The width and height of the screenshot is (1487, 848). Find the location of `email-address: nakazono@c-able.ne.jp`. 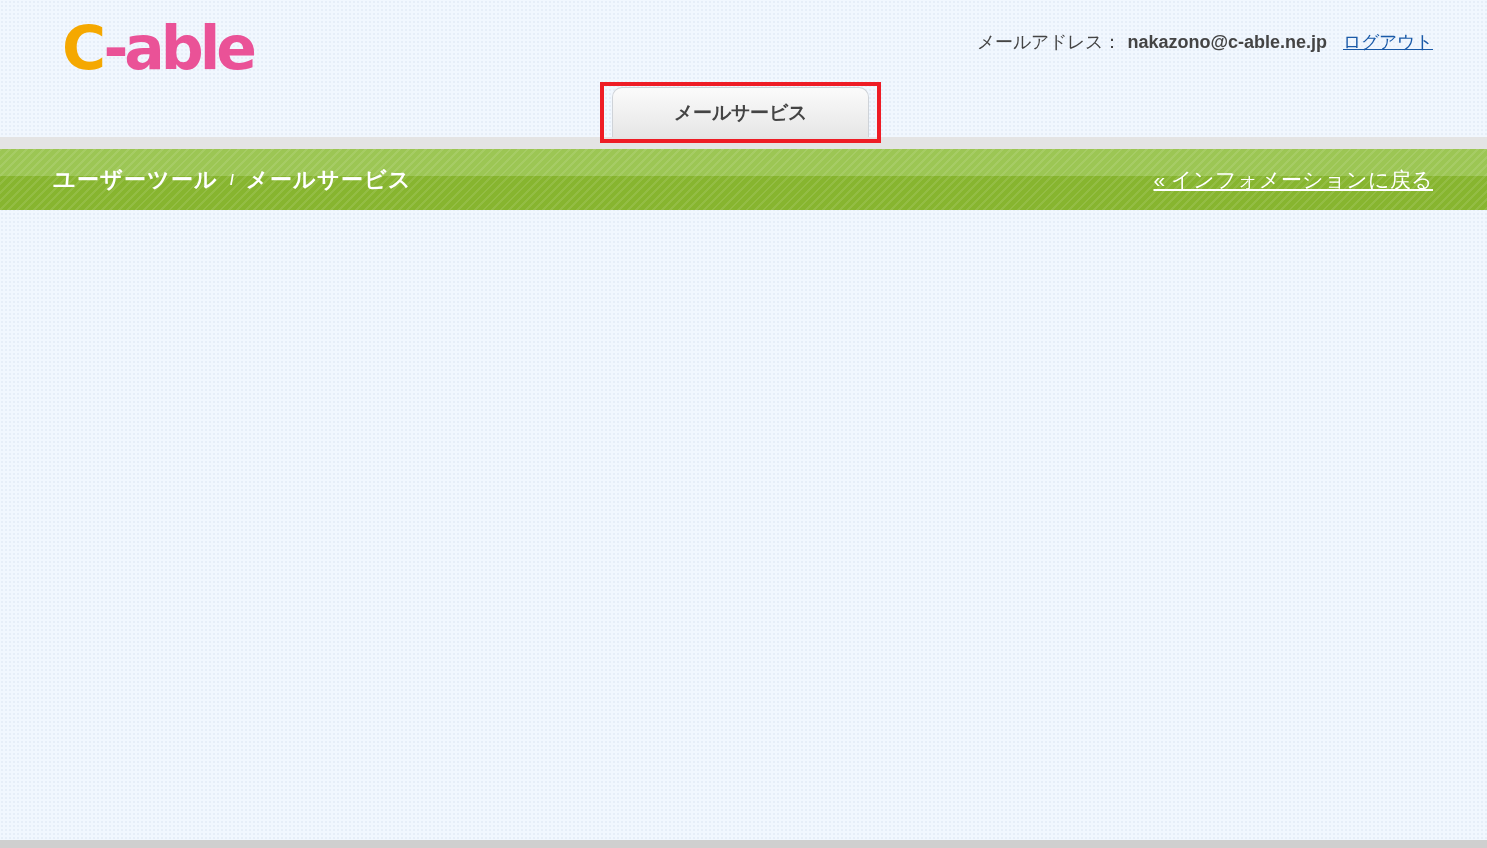

email-address: nakazono@c-able.ne.jp is located at coordinates (1227, 42).